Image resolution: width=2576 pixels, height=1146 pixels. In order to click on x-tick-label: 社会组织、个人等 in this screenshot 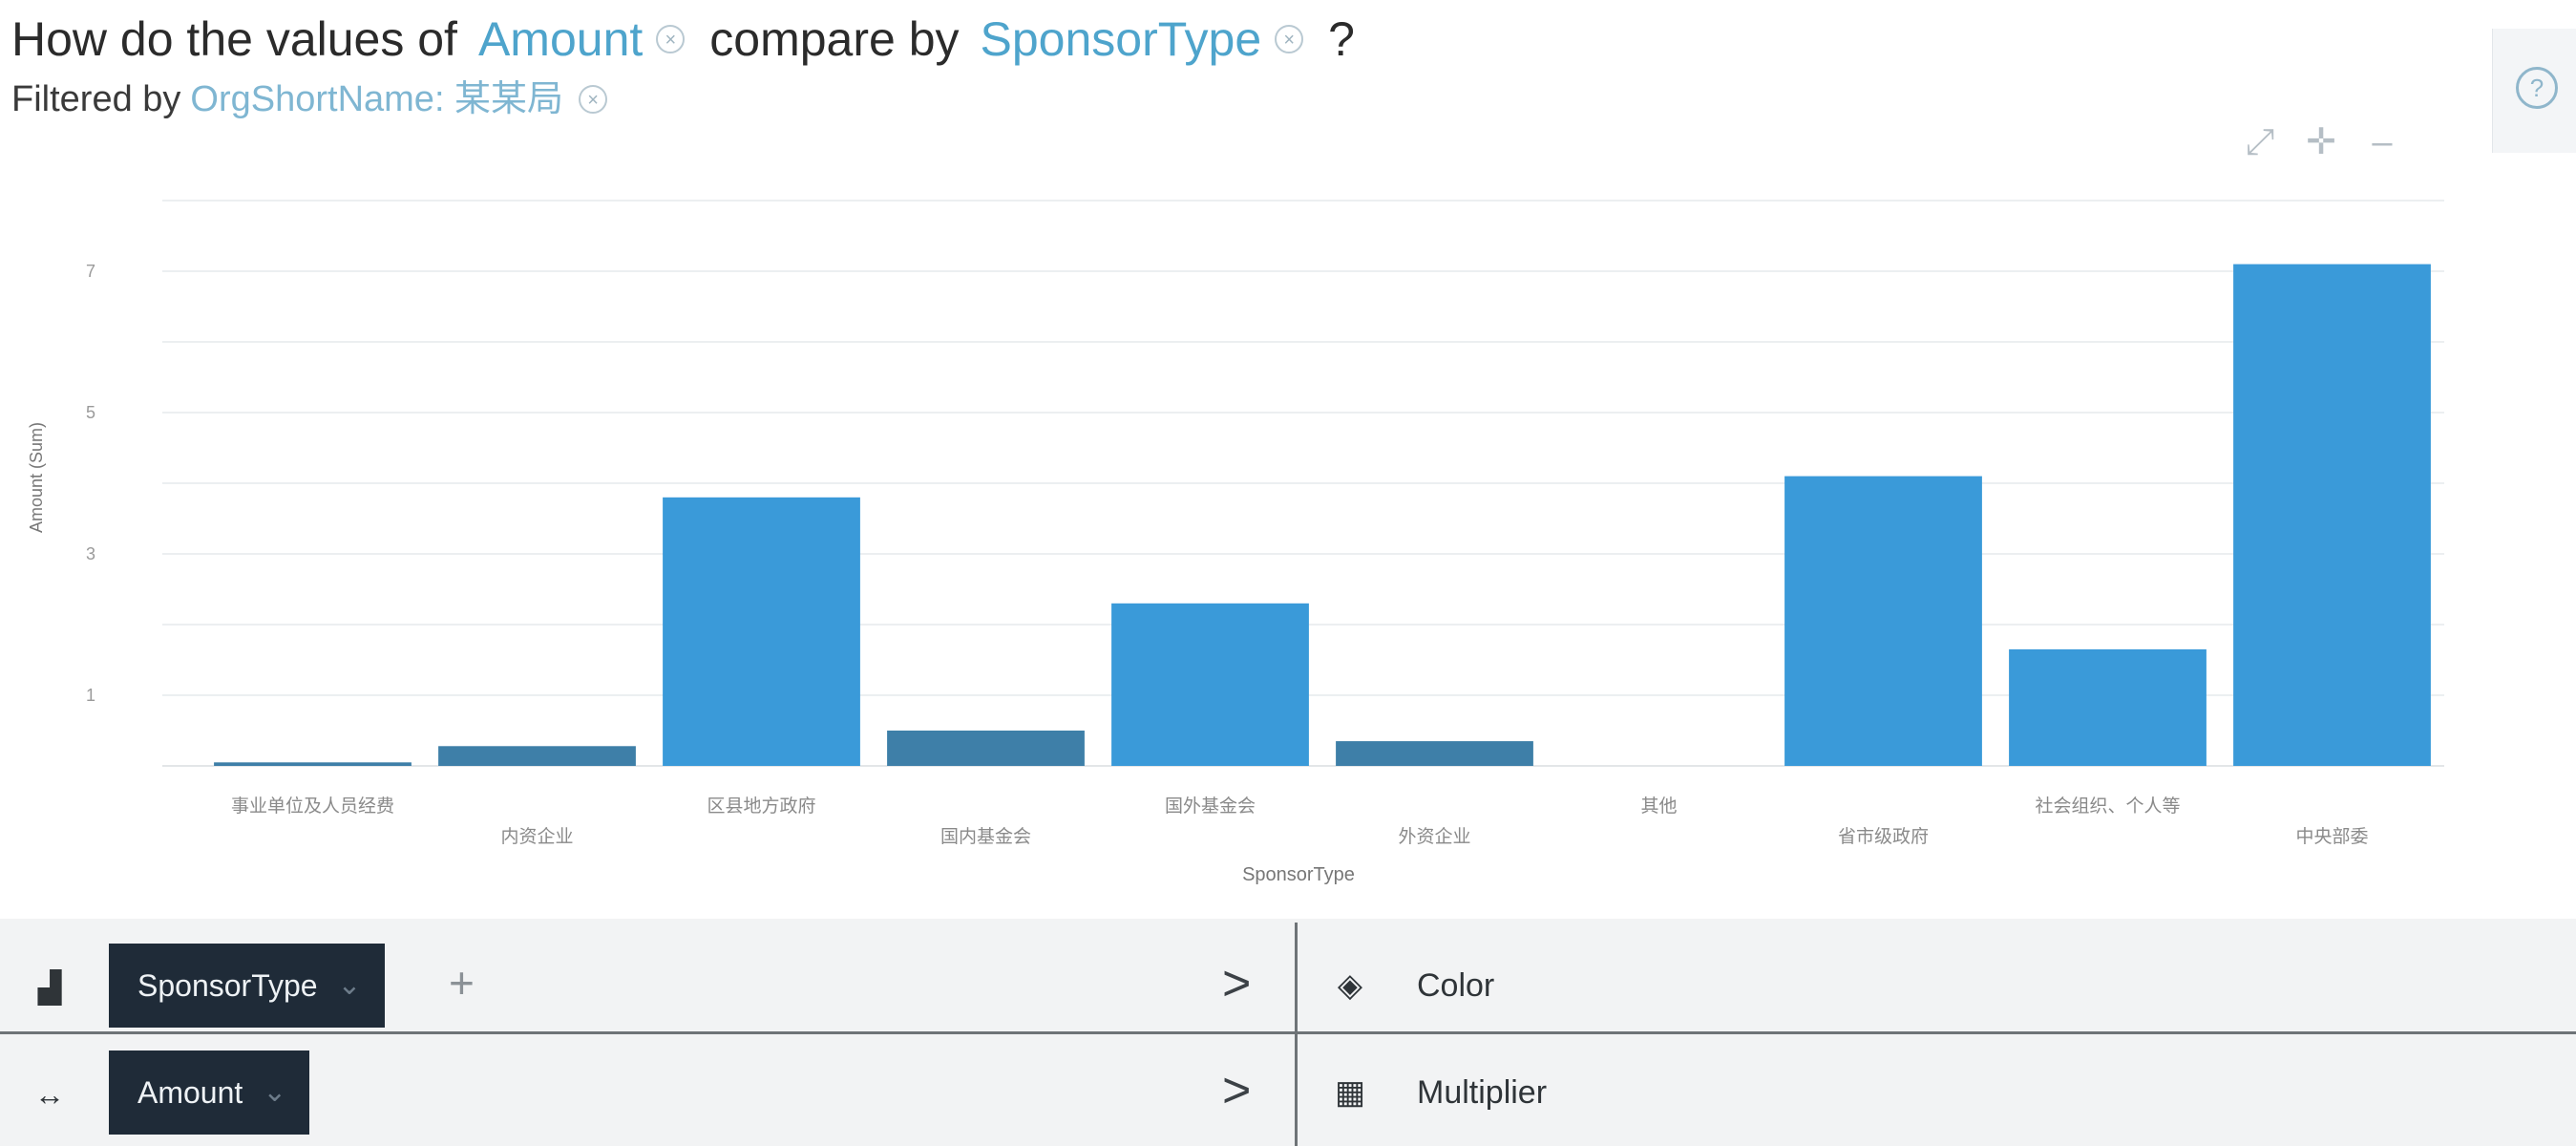, I will do `click(2107, 806)`.